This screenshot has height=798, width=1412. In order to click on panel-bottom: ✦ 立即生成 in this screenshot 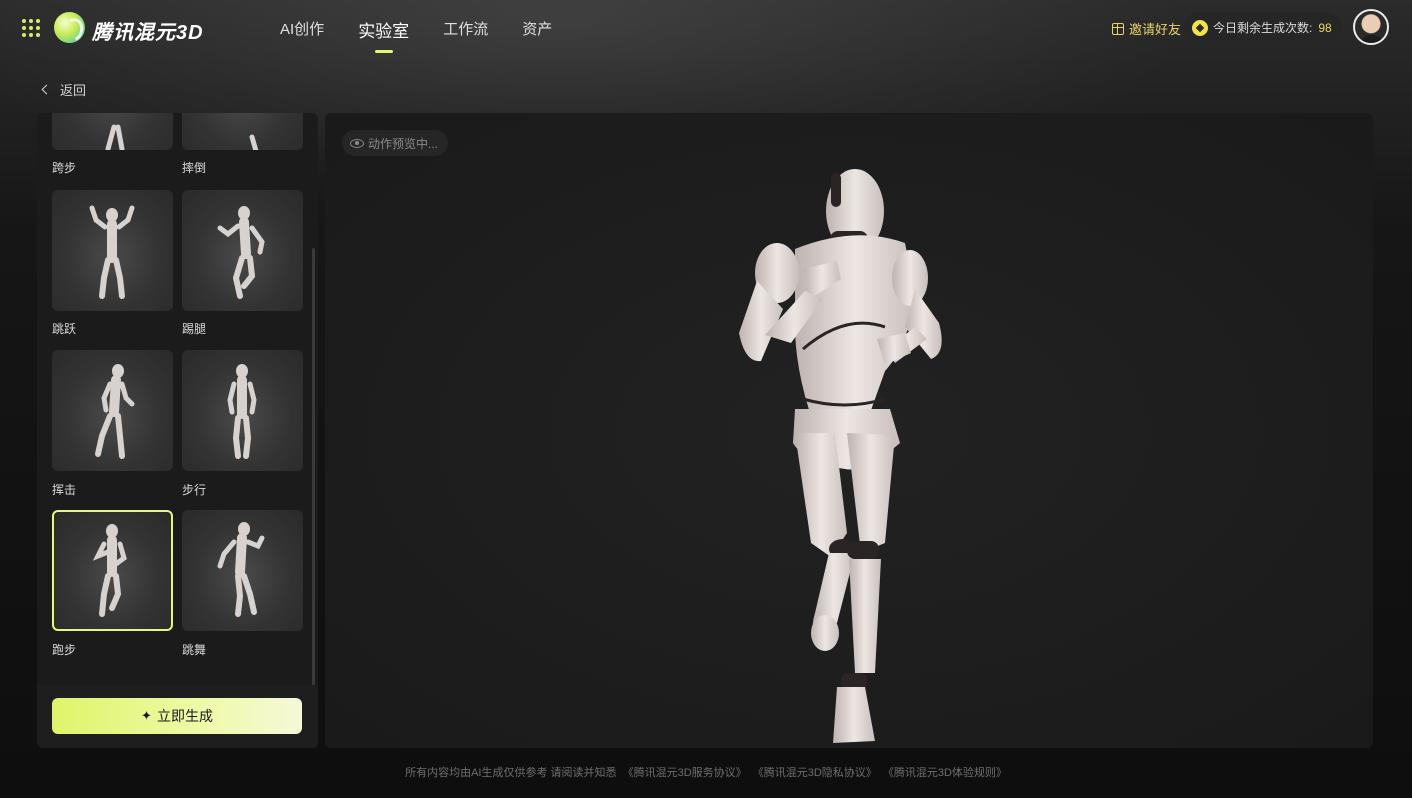, I will do `click(177, 716)`.